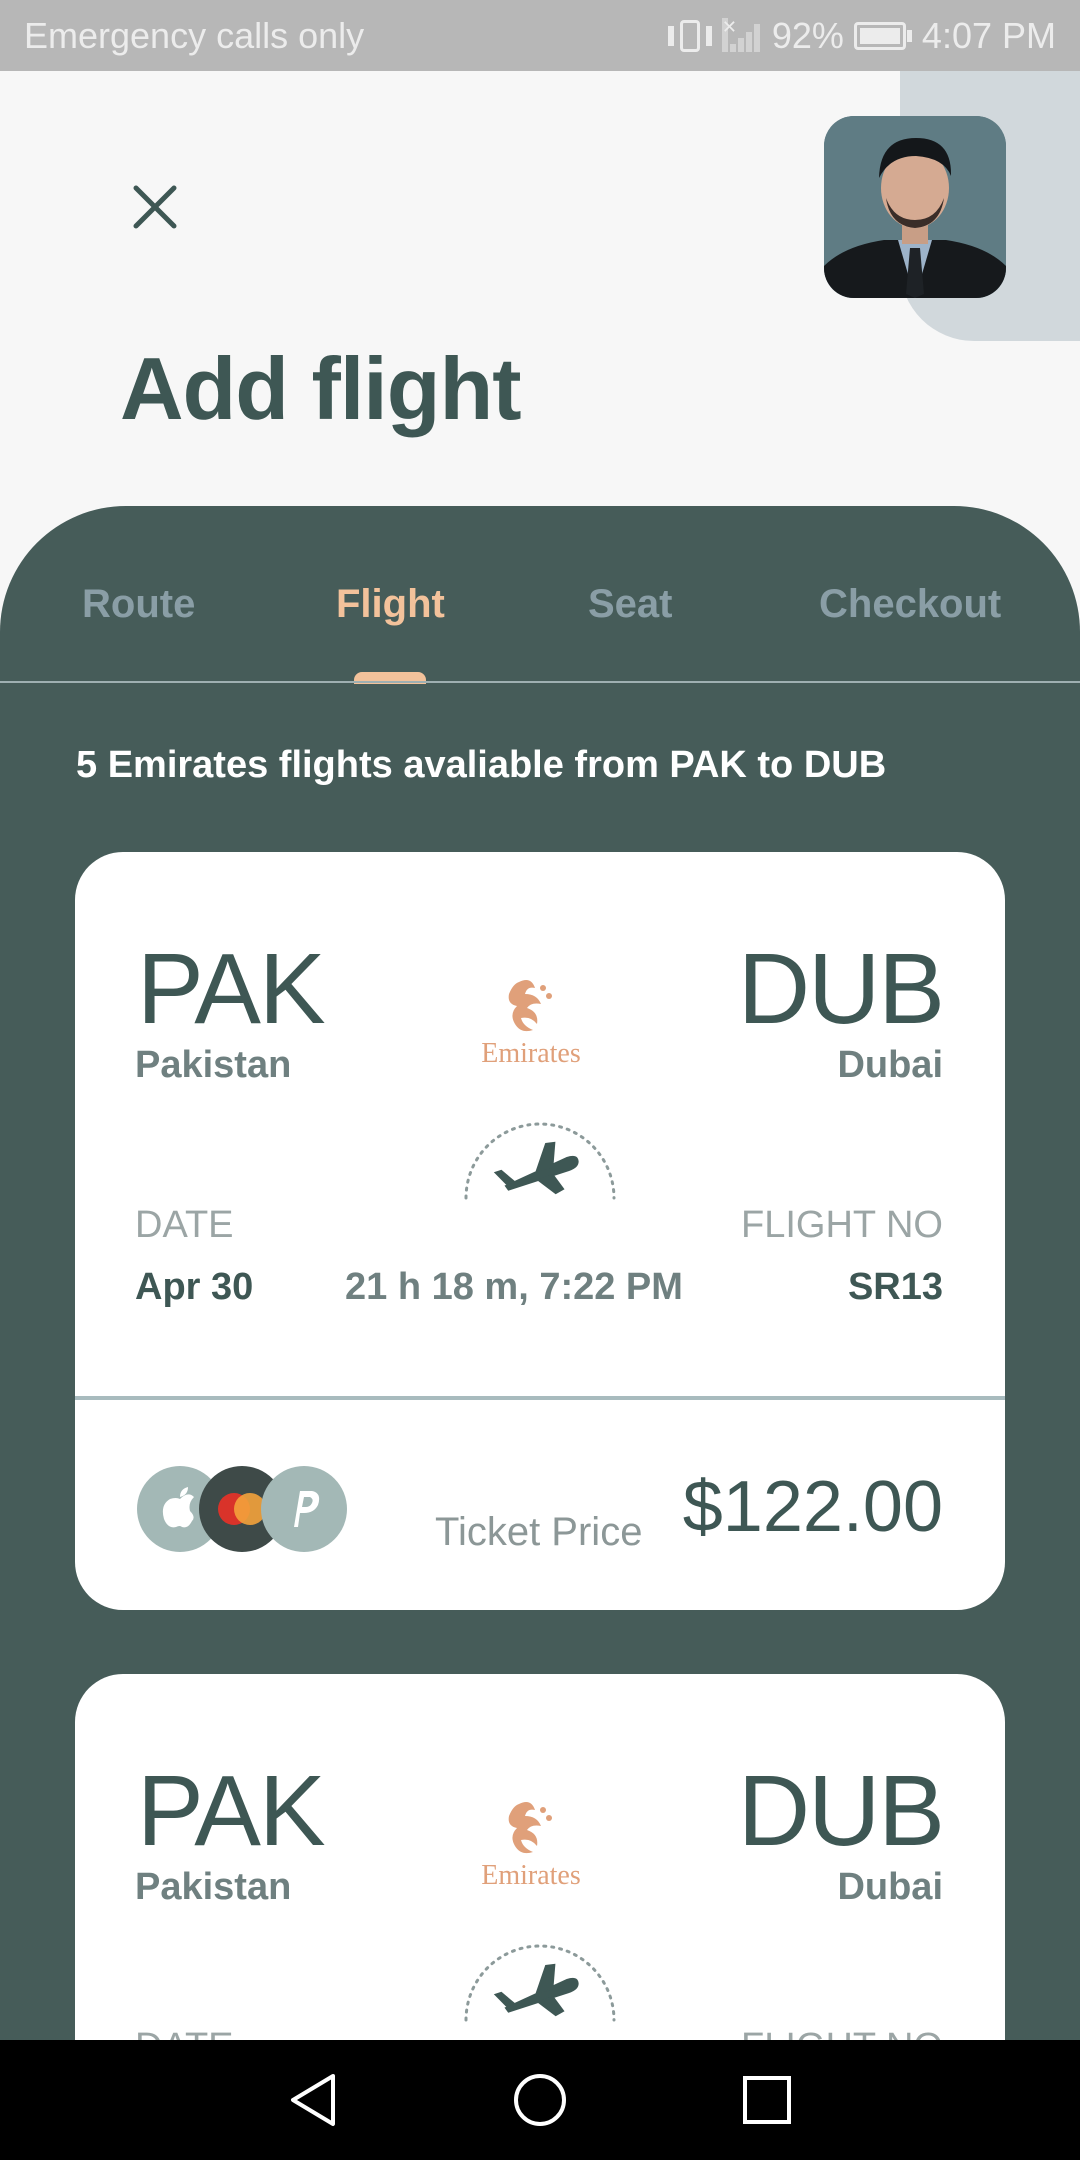  What do you see at coordinates (540, 682) in the screenshot?
I see `tab-divider` at bounding box center [540, 682].